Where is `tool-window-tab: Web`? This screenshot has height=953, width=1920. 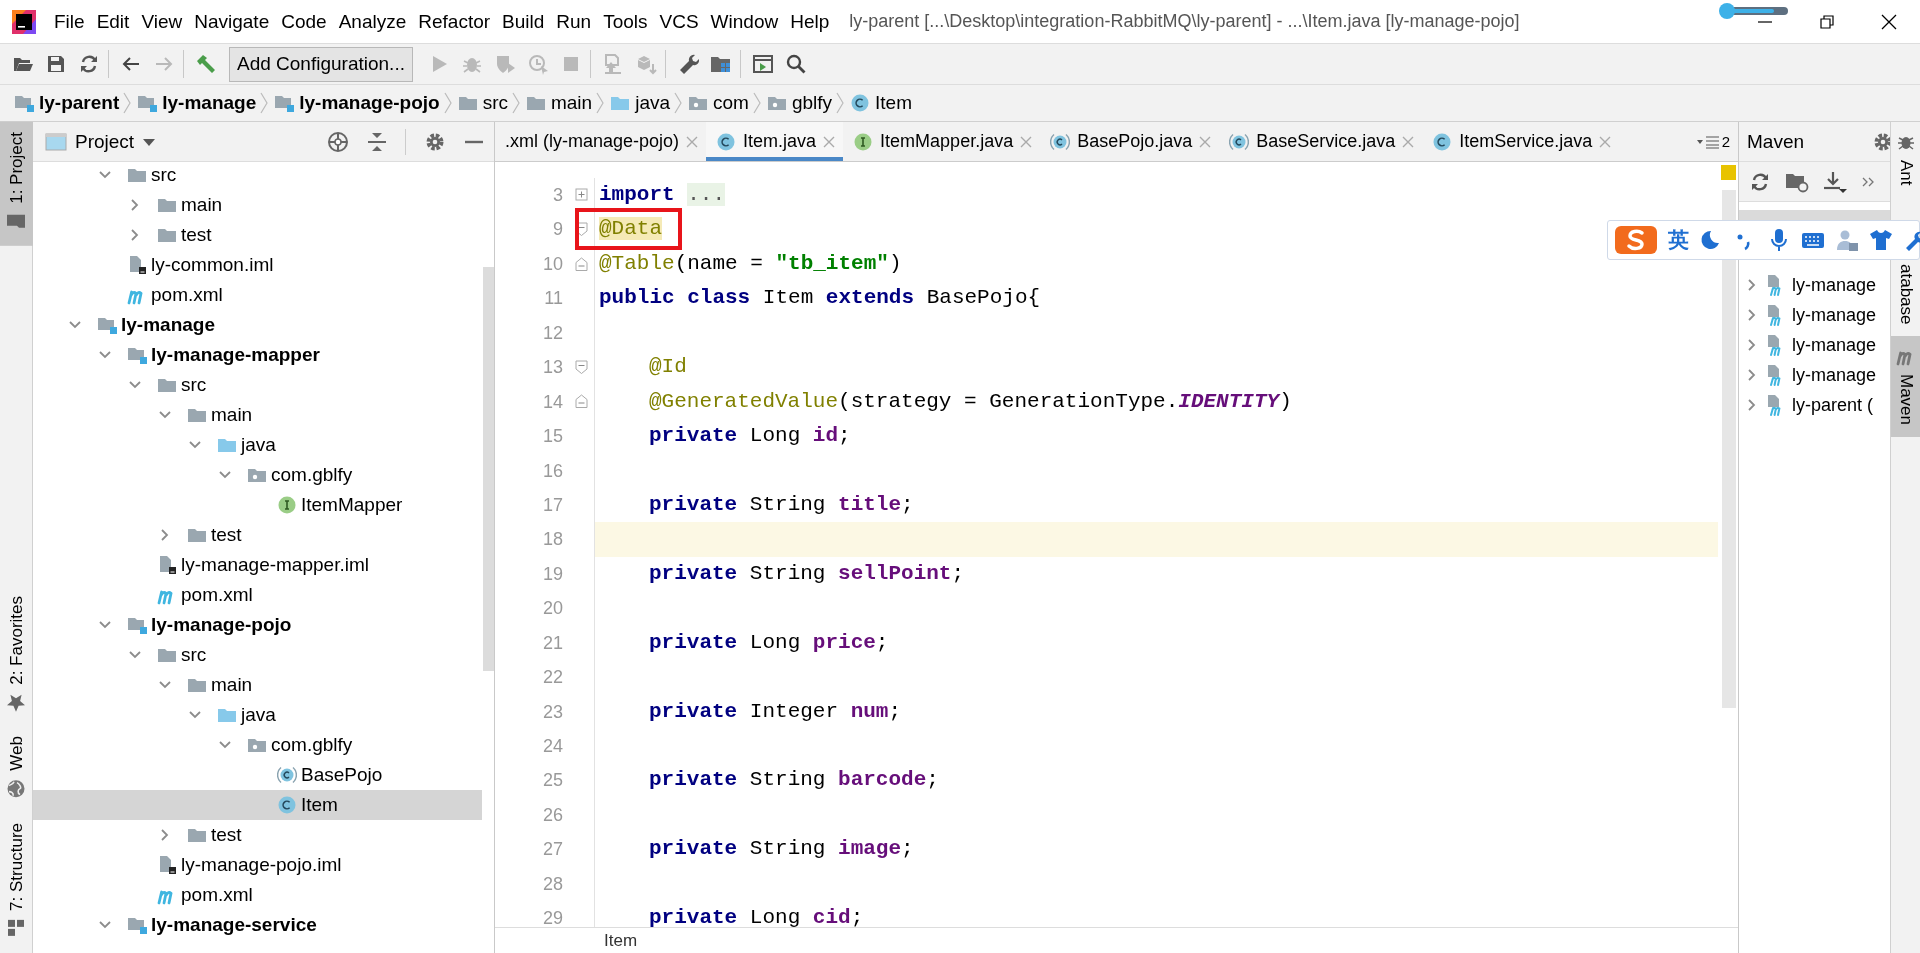 tool-window-tab: Web is located at coordinates (16, 770).